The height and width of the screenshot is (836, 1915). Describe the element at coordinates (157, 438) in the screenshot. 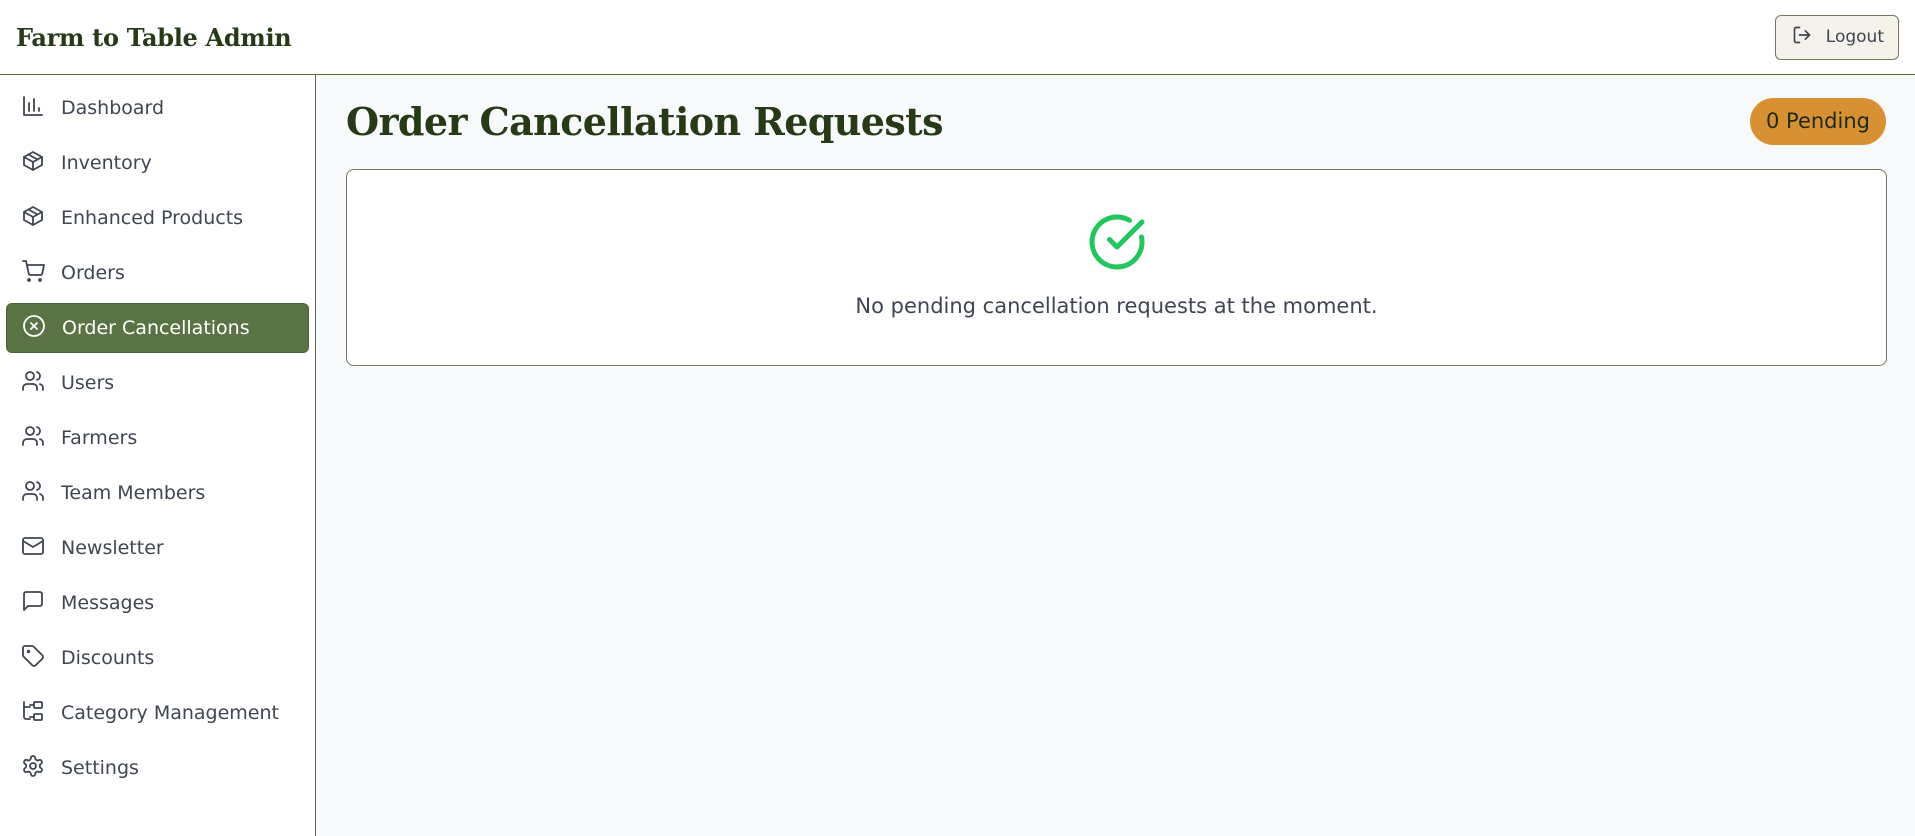

I see `sidebar-item-farmers: Farmers` at that location.